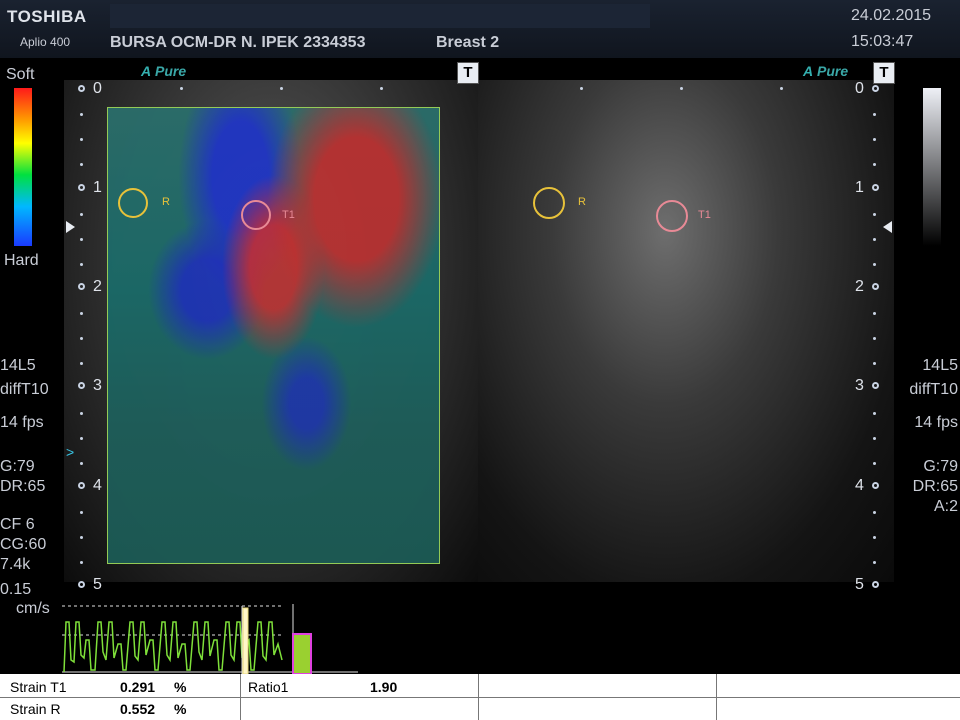 This screenshot has width=960, height=720. What do you see at coordinates (70, 452) in the screenshot?
I see `focus-chevron-icon: >` at bounding box center [70, 452].